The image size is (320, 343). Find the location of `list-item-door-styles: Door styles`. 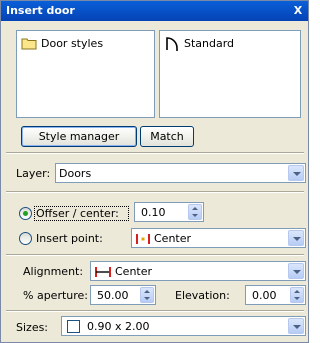

list-item-door-styles: Door styles is located at coordinates (62, 43).